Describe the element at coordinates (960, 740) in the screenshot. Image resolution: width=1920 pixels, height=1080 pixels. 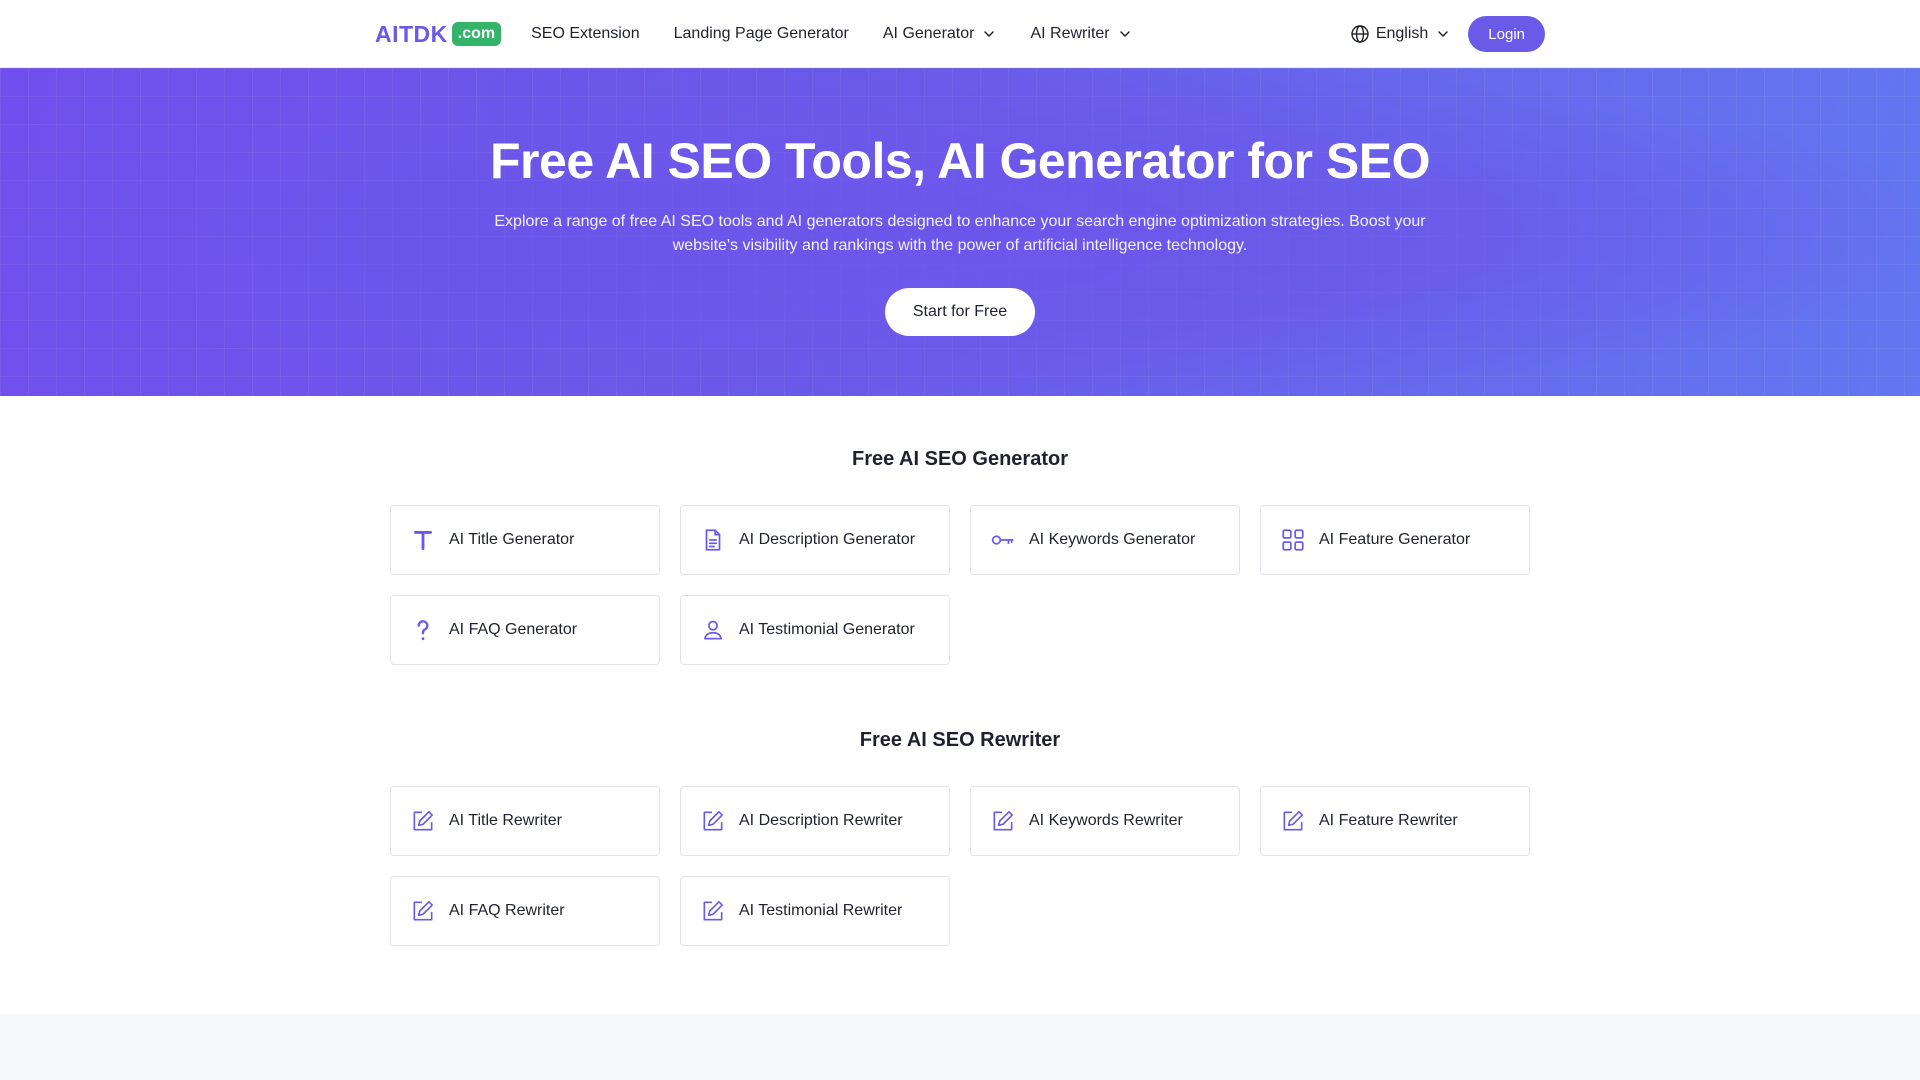
I see `rewriter-section-title: Free AI SEO Rewriter` at that location.